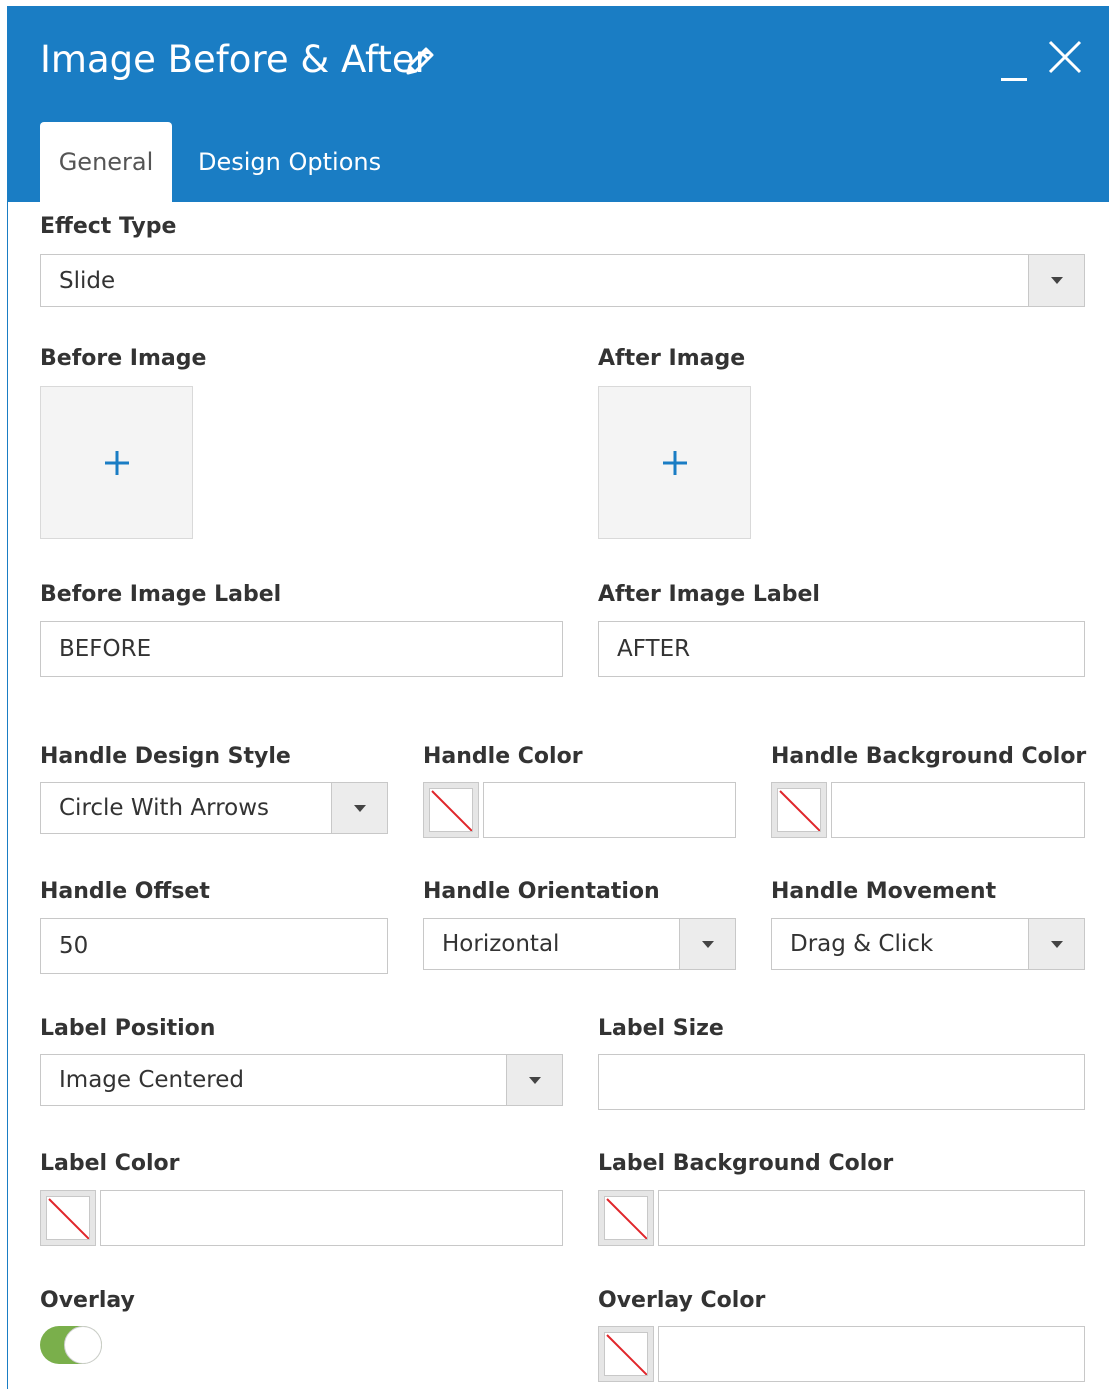  I want to click on tab-design-options: Design Options, so click(289, 162).